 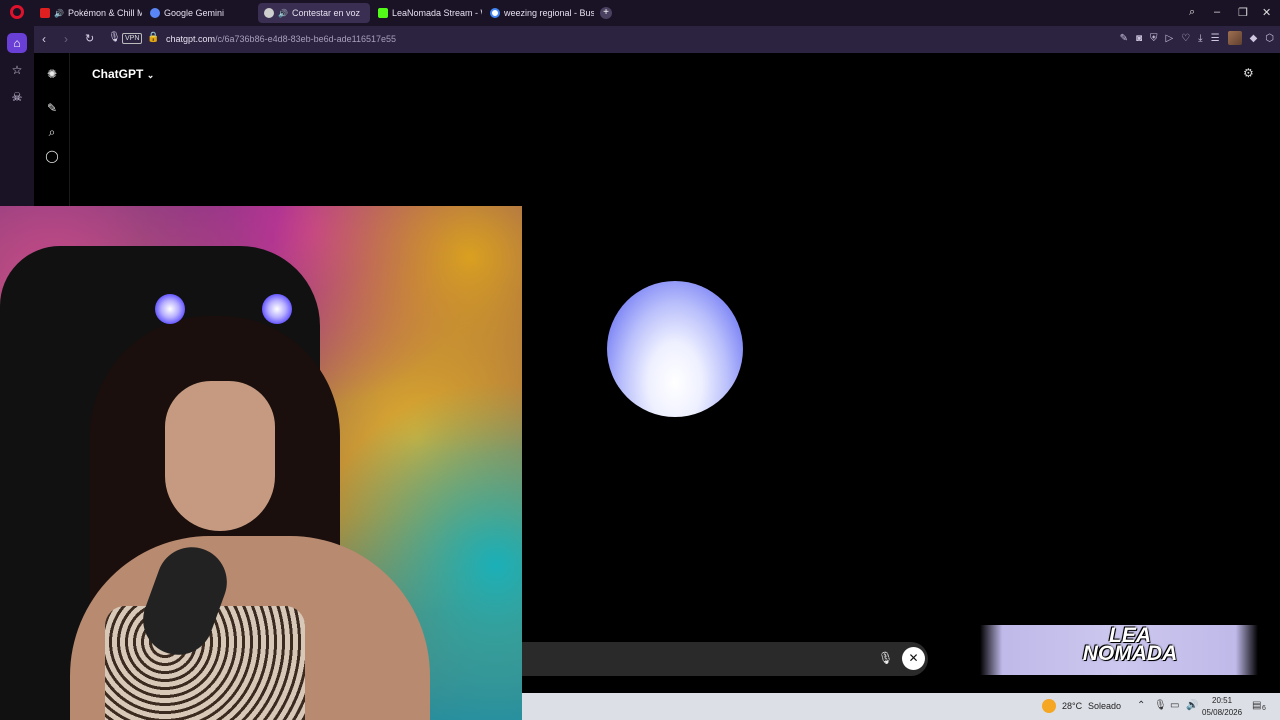 I want to click on voice-orb, so click(x=675, y=349).